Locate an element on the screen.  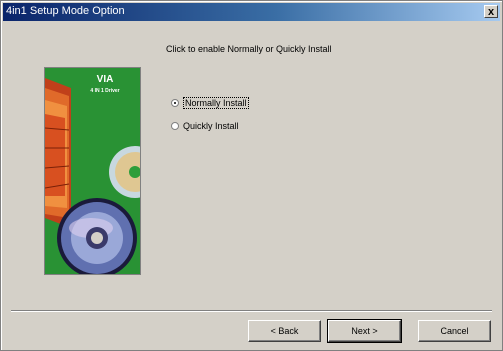
cancel-button: Cancel is located at coordinates (454, 331).